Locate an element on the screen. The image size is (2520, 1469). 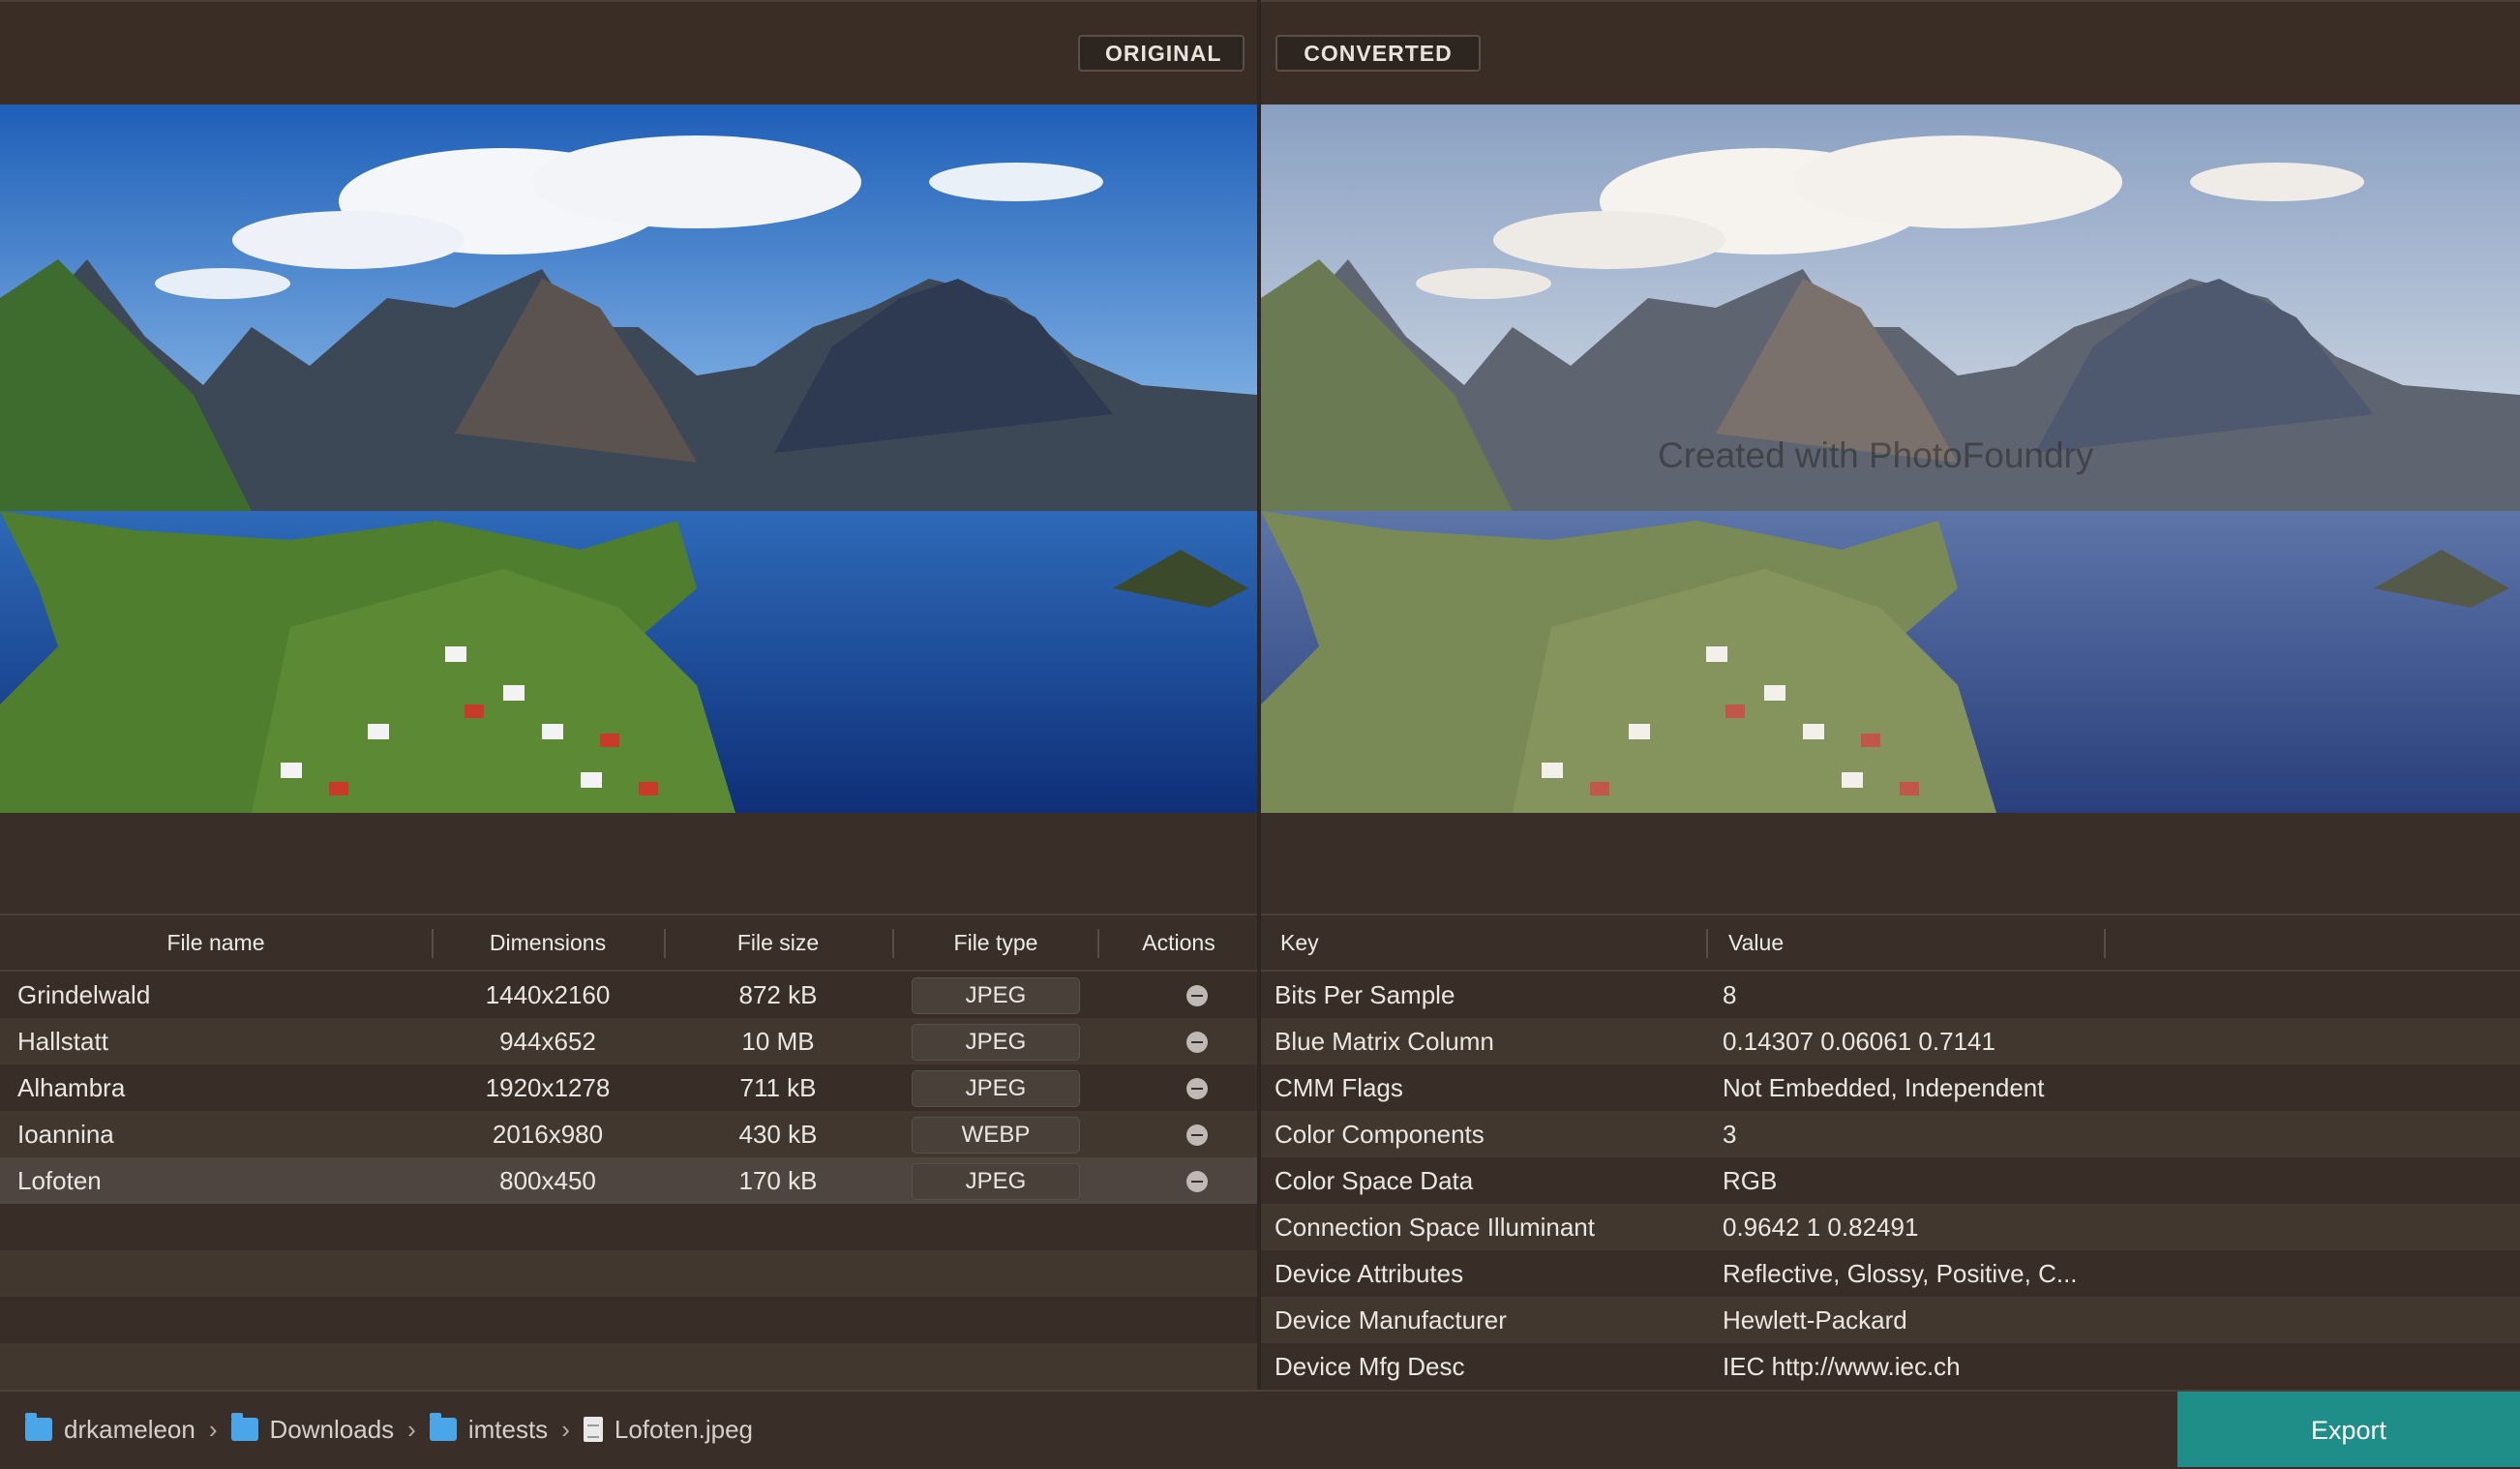
breadcrumb-item: Lofoten.jpeg is located at coordinates (668, 1429).